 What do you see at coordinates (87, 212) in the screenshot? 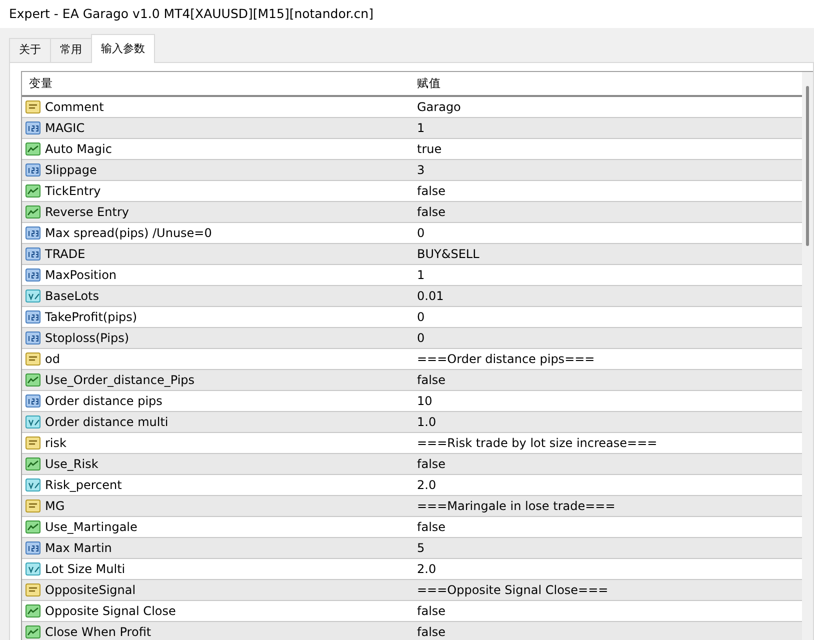
I see `parameter-name: Reverse Entry` at bounding box center [87, 212].